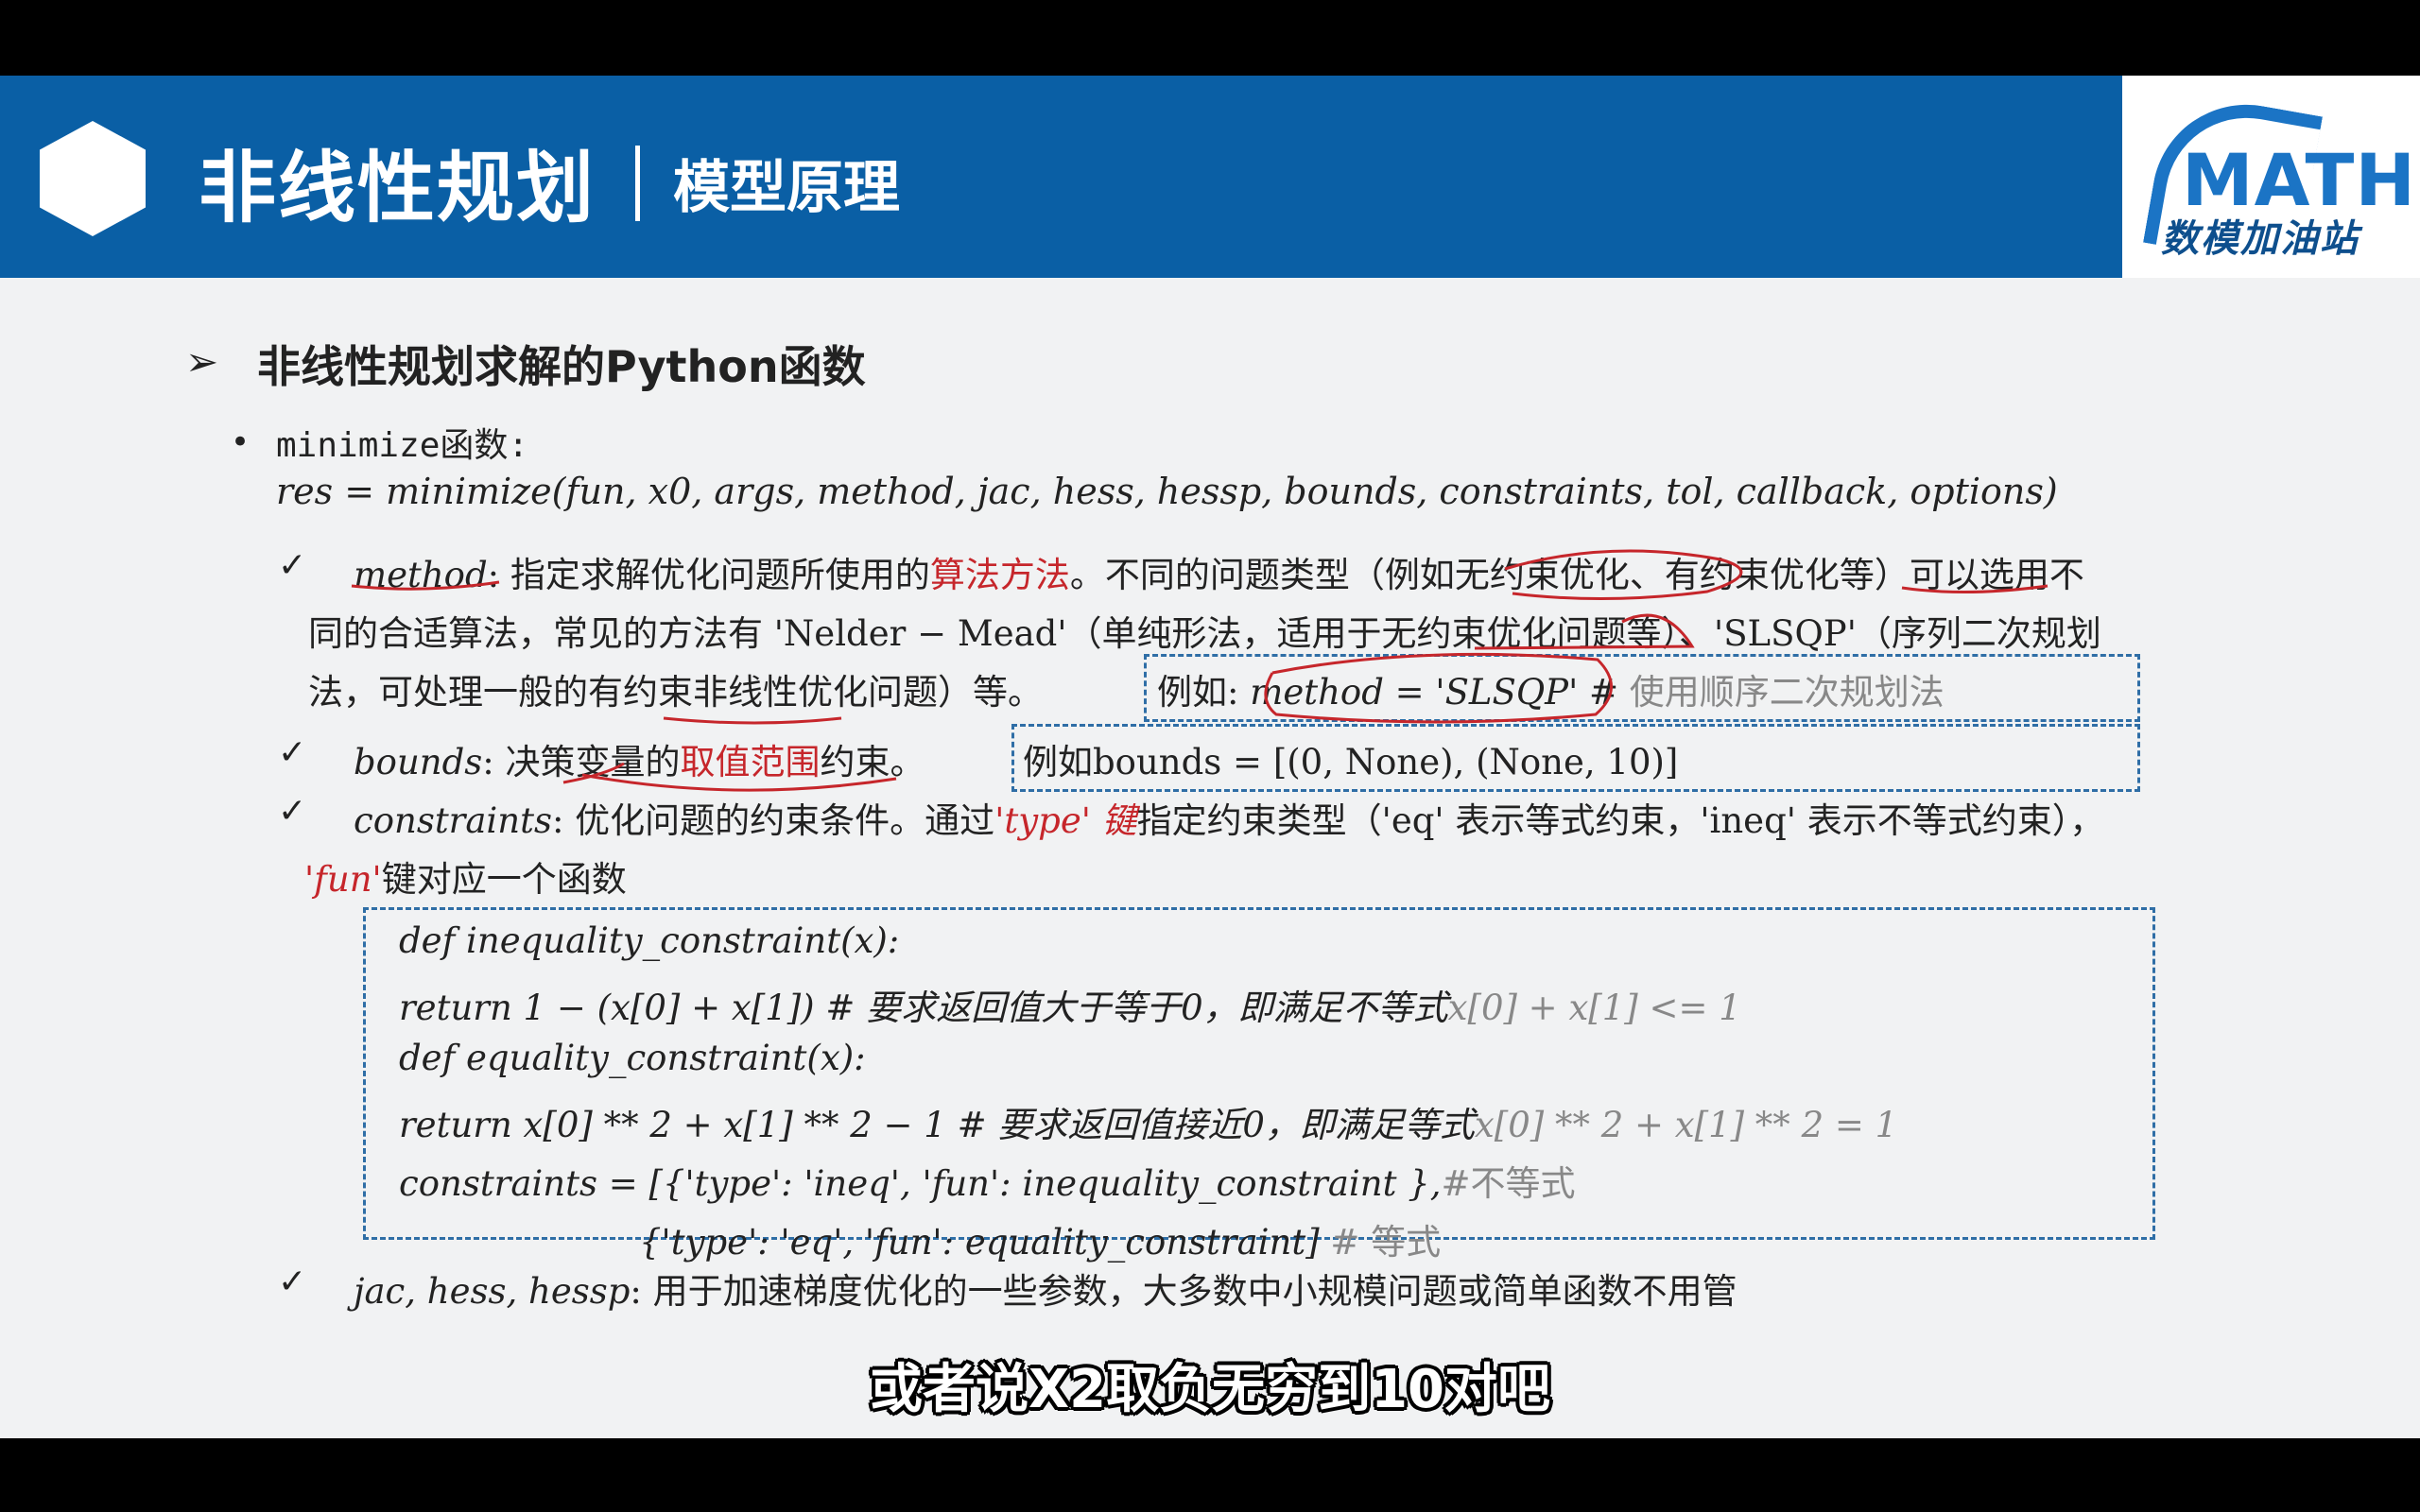  I want to click on method-example: 例如: method = 'SLSQP' # 使用顺序二次规划法, so click(1551, 688).